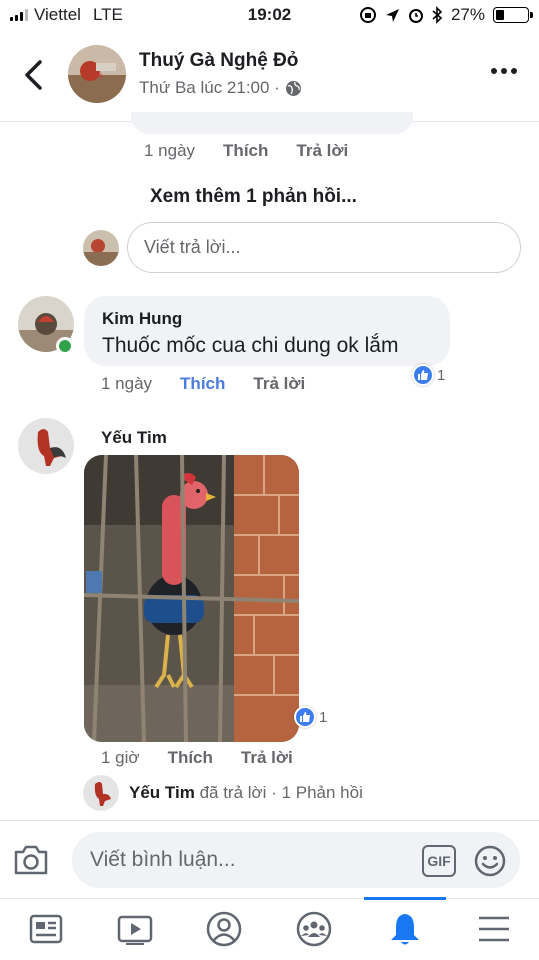  I want to click on online-status-dot, so click(65, 346).